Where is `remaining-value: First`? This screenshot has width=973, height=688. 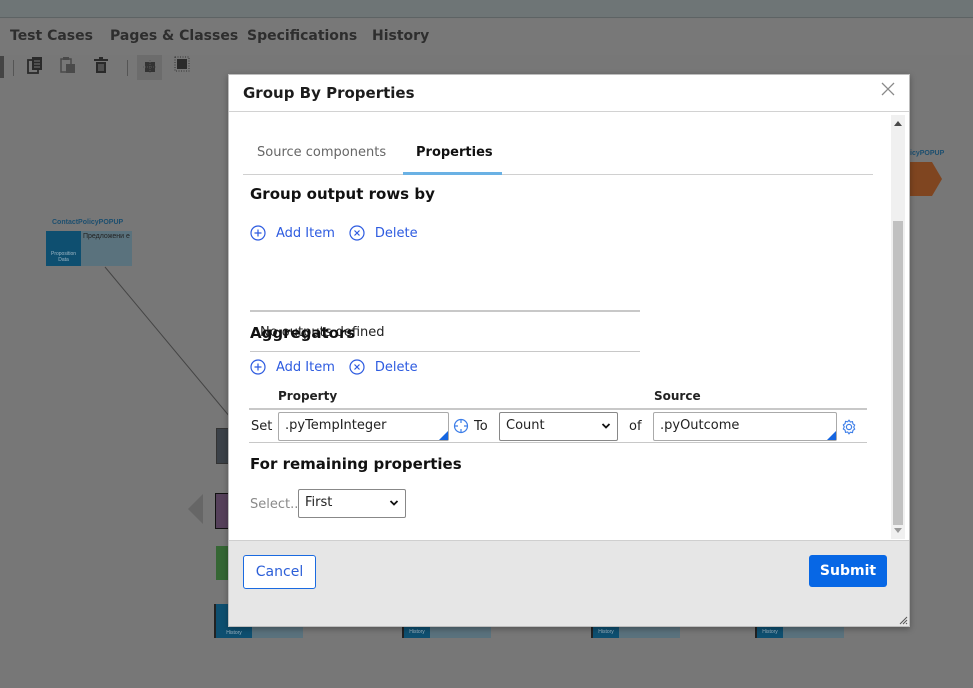 remaining-value: First is located at coordinates (319, 502).